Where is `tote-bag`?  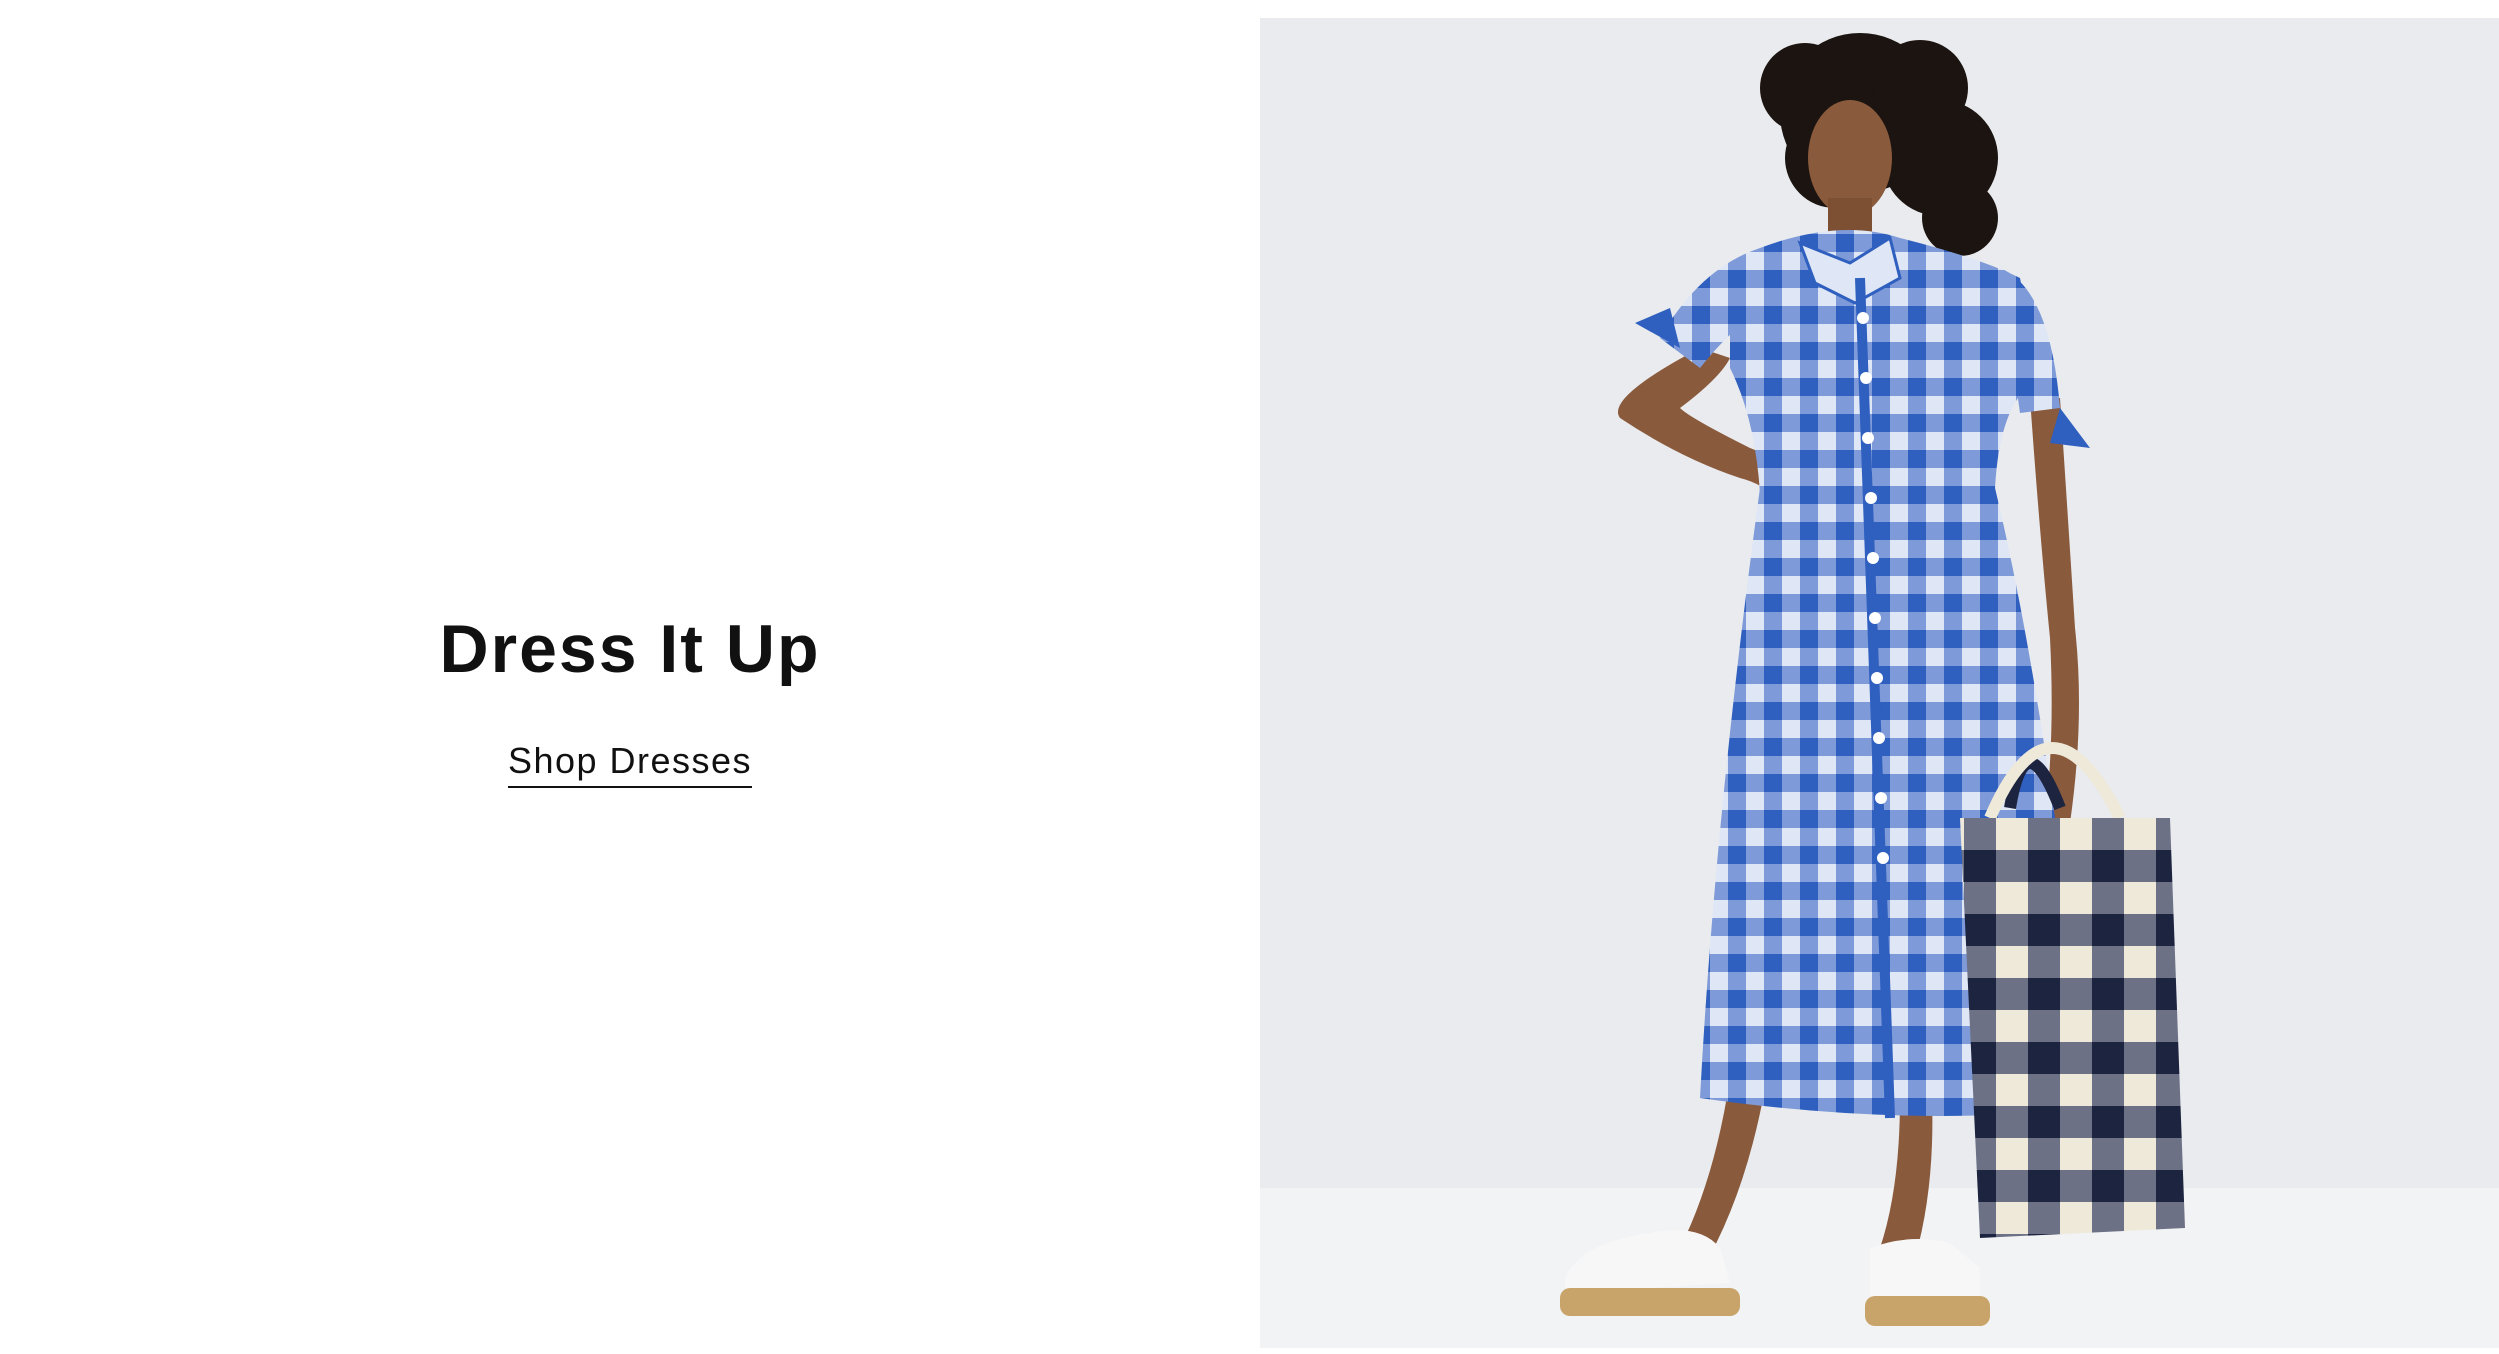 tote-bag is located at coordinates (2072, 990).